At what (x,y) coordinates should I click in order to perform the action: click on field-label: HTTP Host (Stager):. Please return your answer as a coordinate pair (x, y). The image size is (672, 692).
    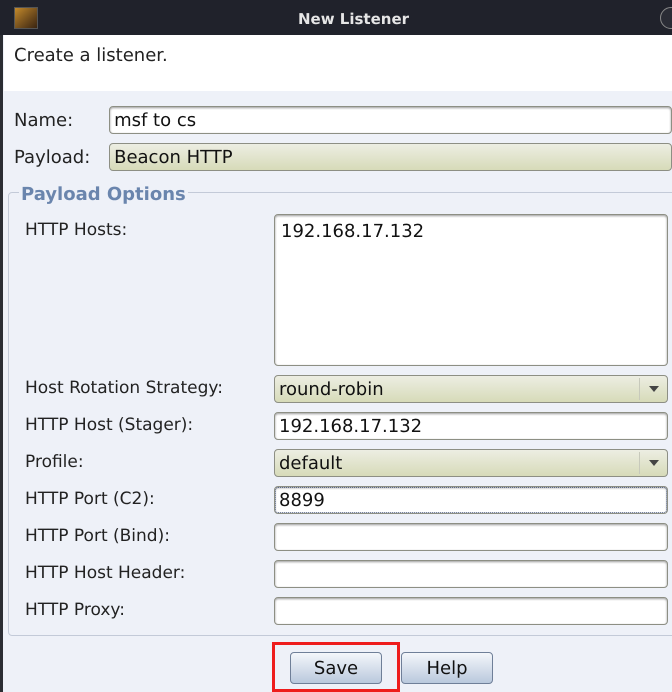
    Looking at the image, I should click on (109, 426).